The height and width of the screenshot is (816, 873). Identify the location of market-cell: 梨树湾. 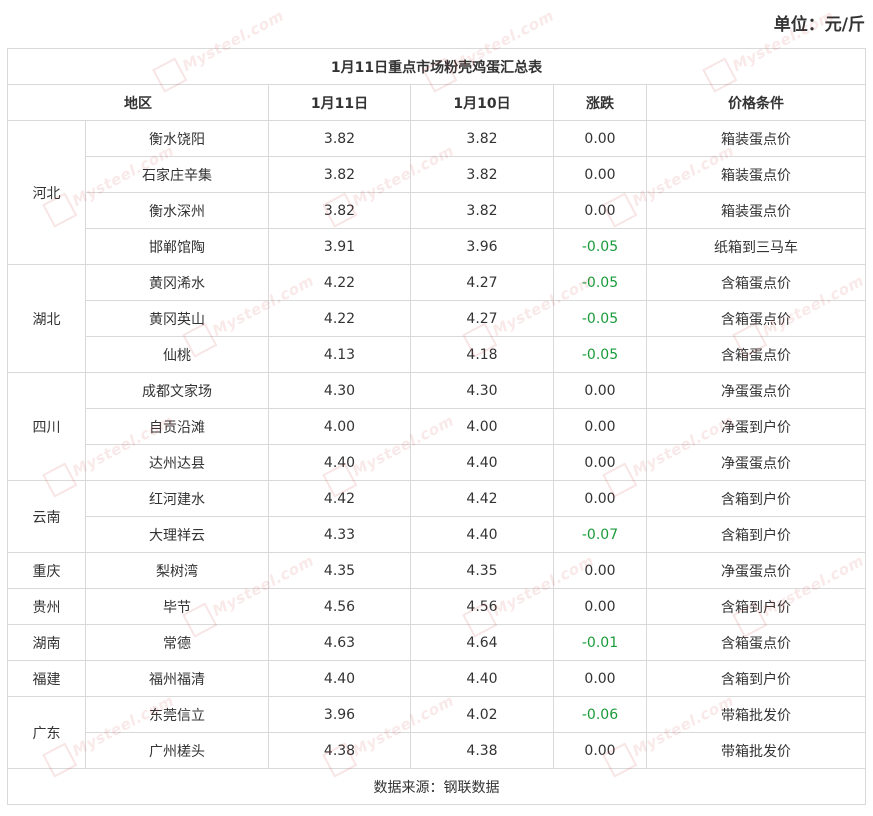
(177, 570).